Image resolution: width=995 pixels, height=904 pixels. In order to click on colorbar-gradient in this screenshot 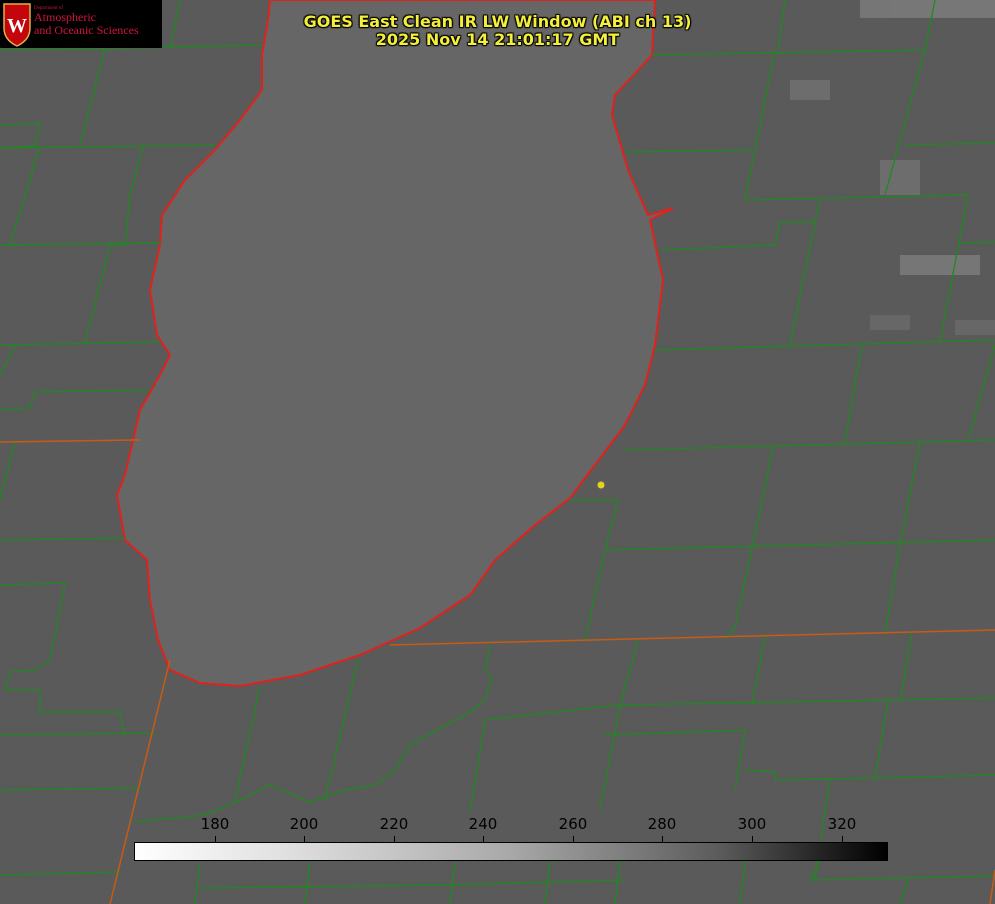, I will do `click(511, 851)`.